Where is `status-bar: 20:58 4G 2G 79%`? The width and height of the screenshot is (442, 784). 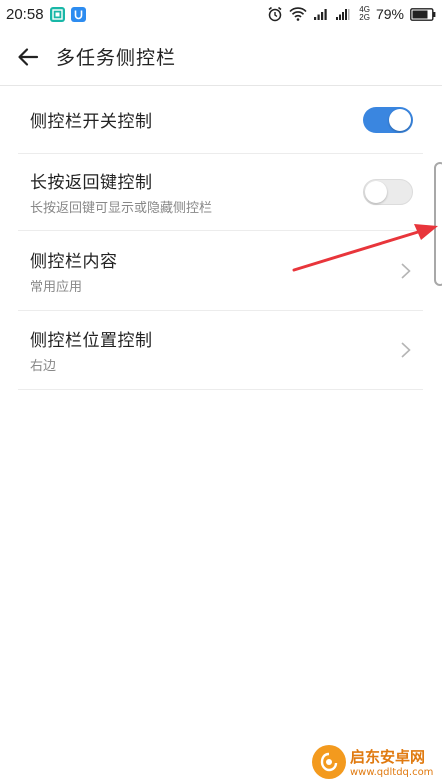 status-bar: 20:58 4G 2G 79% is located at coordinates (221, 14).